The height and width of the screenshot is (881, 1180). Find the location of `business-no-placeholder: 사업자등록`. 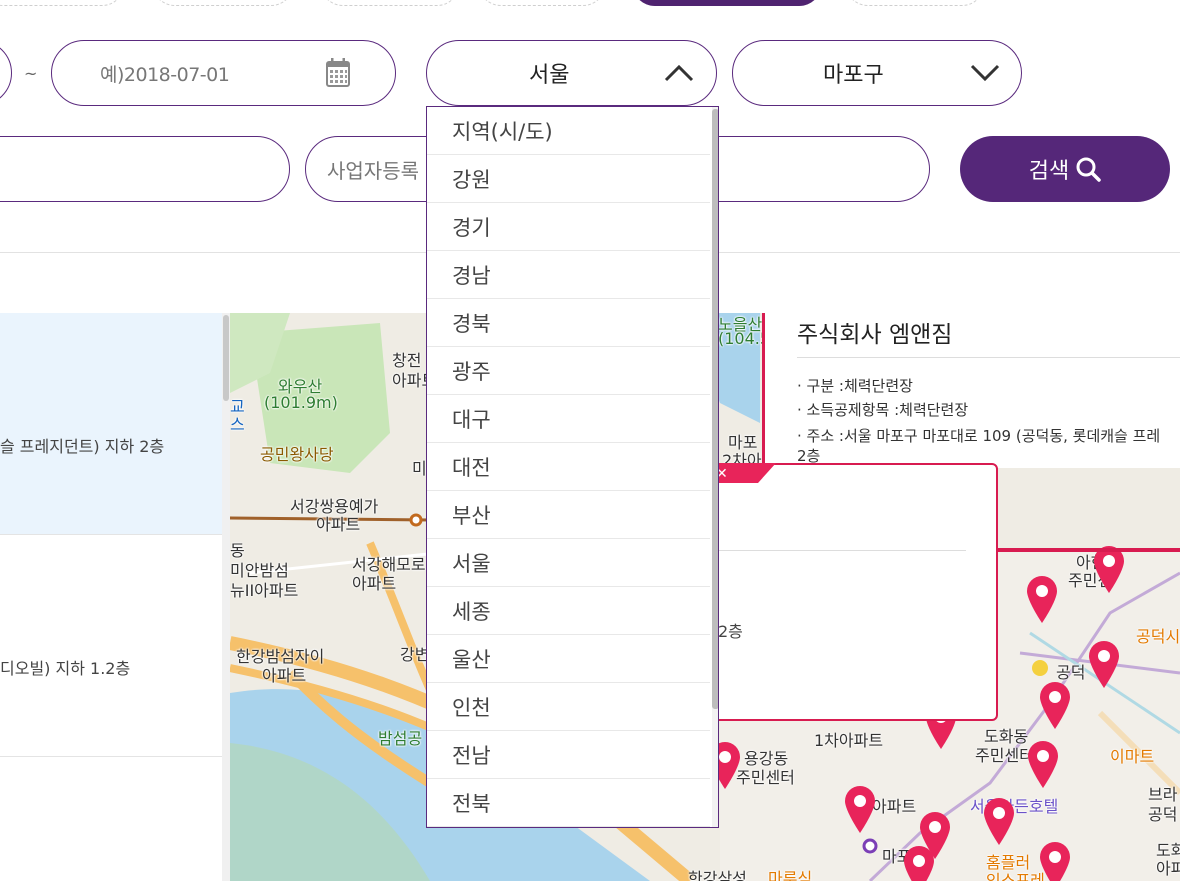

business-no-placeholder: 사업자등록 is located at coordinates (373, 170).